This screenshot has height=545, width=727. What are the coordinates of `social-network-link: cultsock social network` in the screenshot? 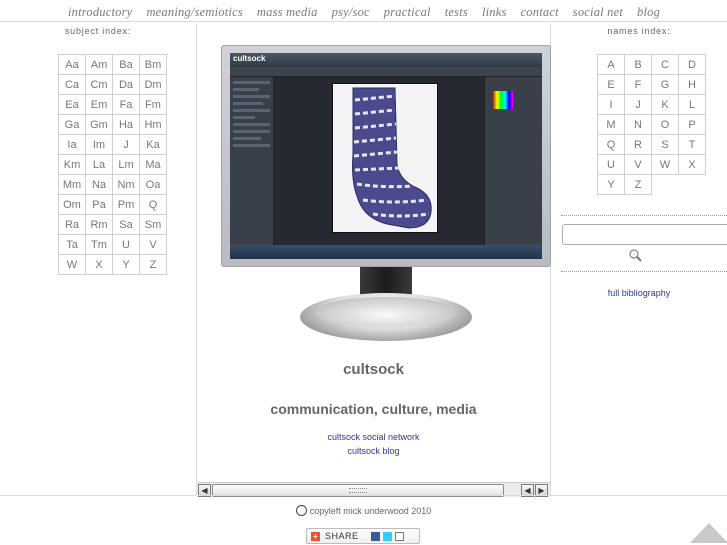 It's located at (373, 437).